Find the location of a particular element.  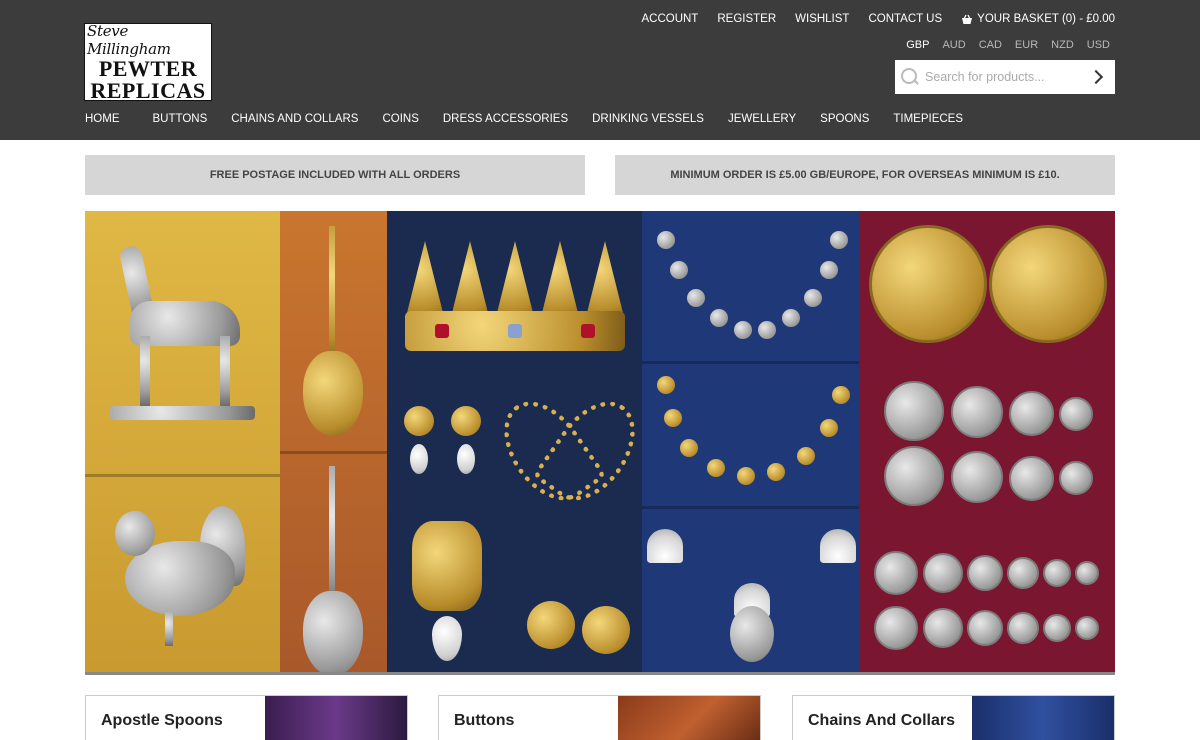

account-link: ACCOUNT is located at coordinates (669, 19).